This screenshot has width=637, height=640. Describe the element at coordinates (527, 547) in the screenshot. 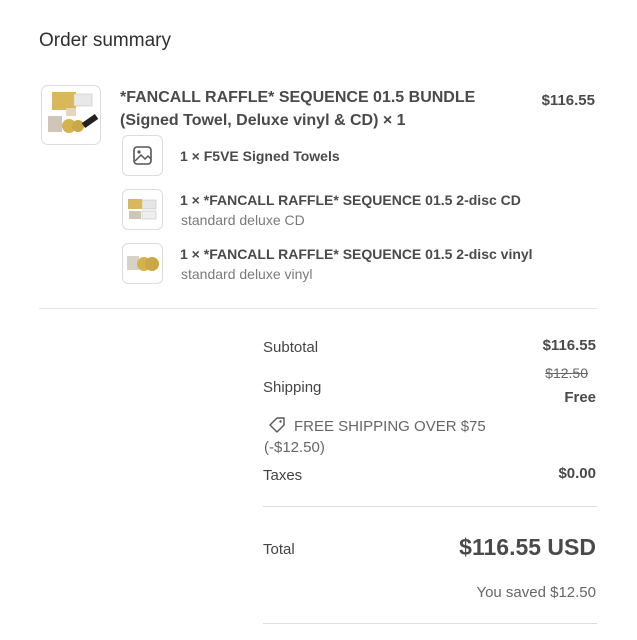

I see `total-amount: $116.55 USD` at that location.